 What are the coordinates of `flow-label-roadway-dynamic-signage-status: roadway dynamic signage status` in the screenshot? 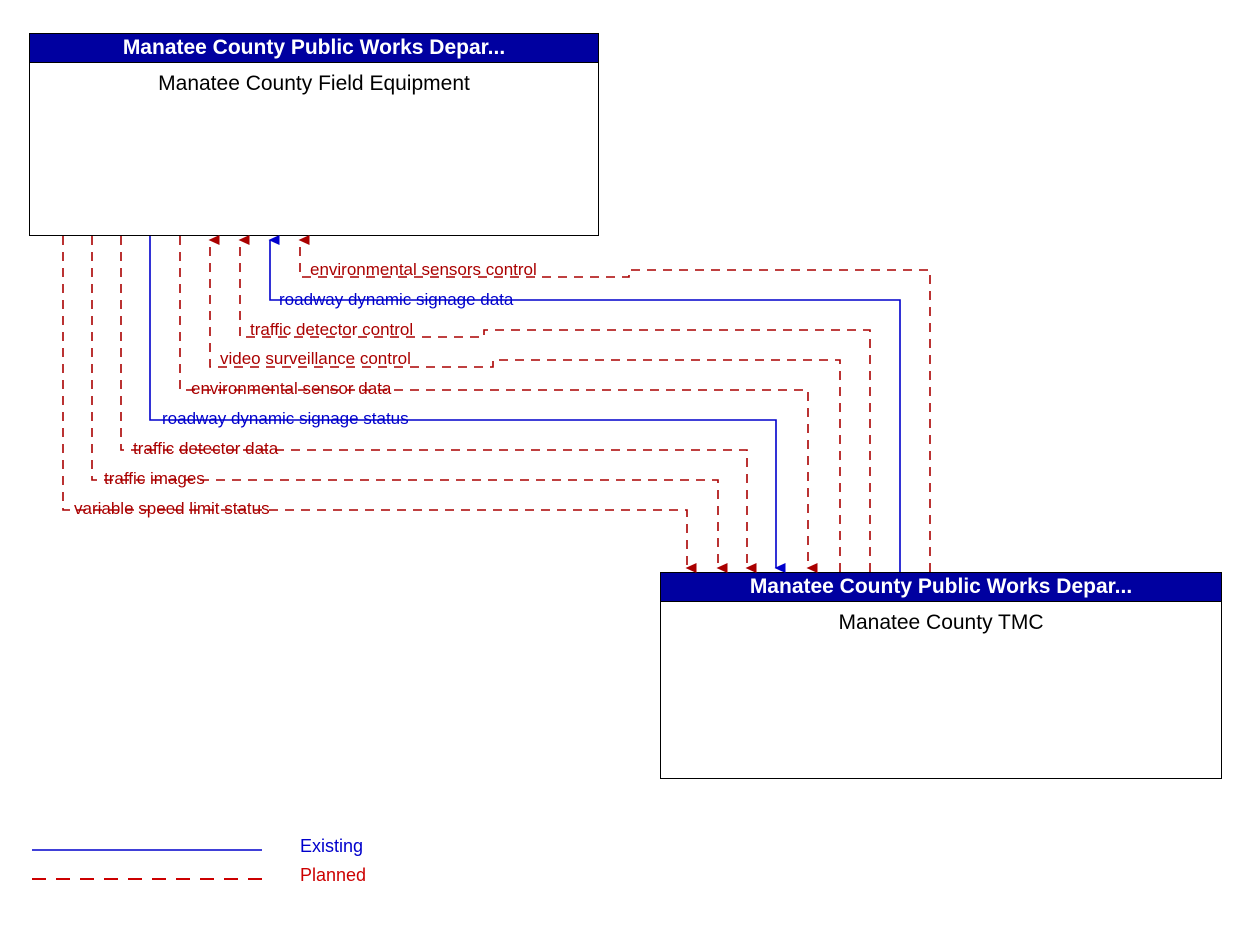 It's located at (285, 418).